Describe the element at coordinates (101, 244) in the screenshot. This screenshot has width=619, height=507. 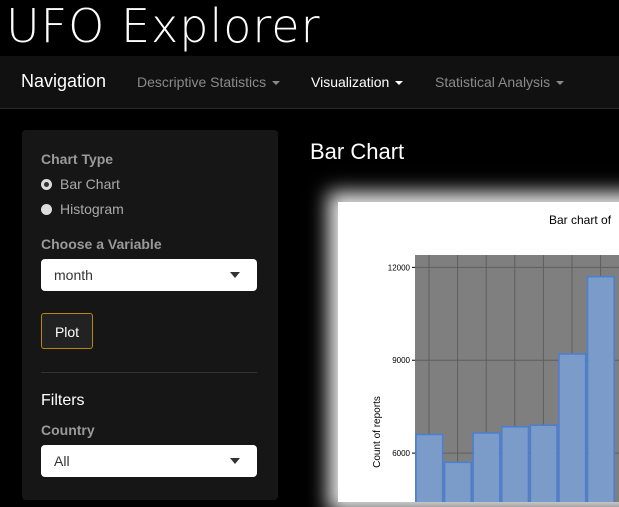
I see `variable-label: Choose a Variable` at that location.